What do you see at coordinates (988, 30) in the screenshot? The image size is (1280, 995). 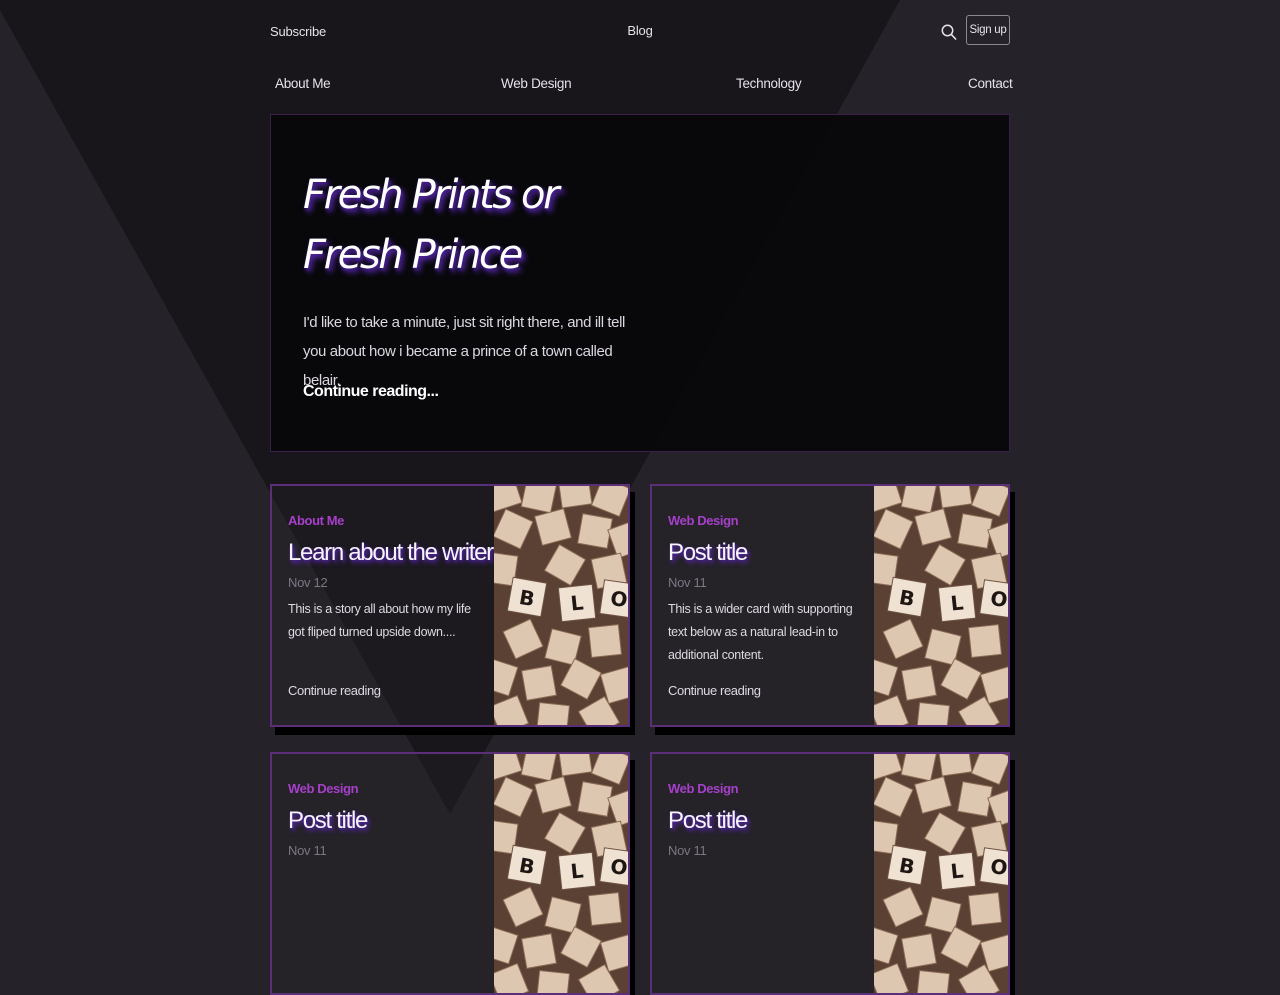 I see `sign-up-button: Sign up` at bounding box center [988, 30].